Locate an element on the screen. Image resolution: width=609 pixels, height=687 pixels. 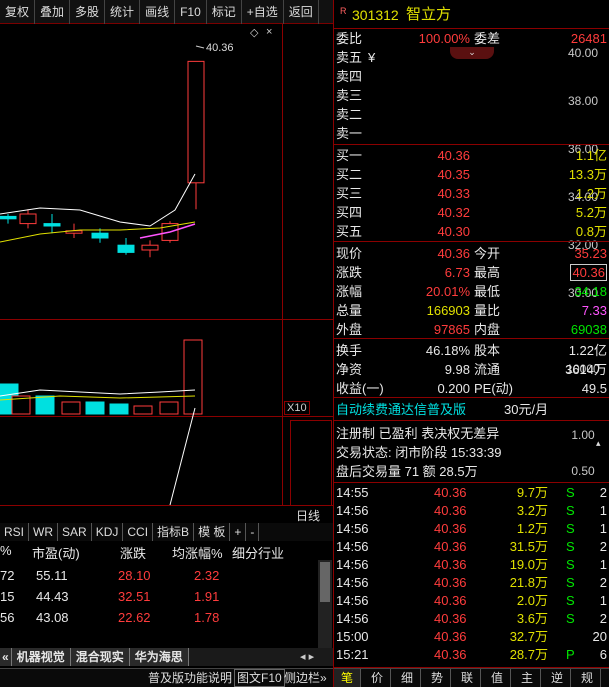
table-cell: 2.32 is located at coordinates (207, 575).